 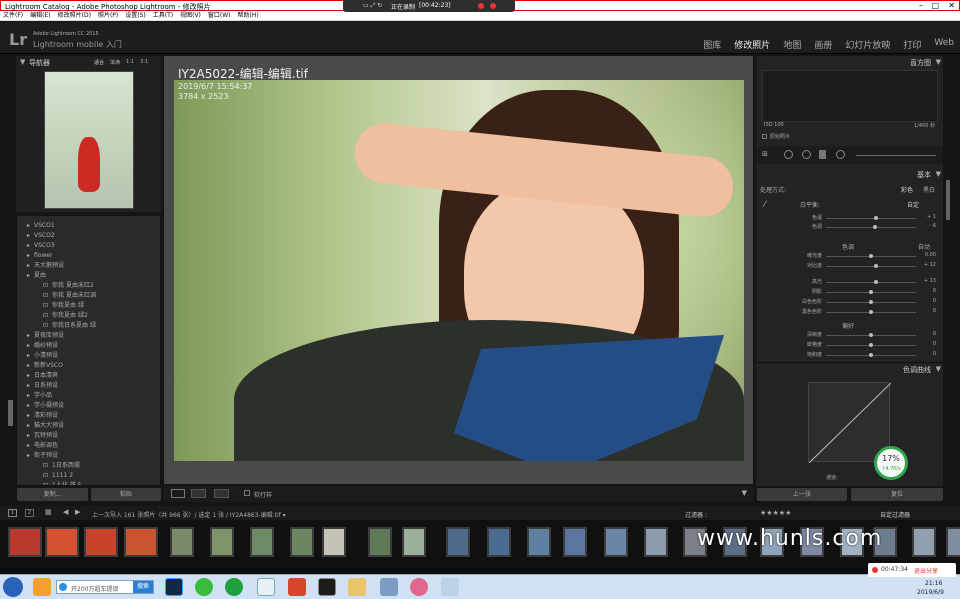 What do you see at coordinates (938, 369) in the screenshot?
I see `tone-curve-collapse-icon: ▼` at bounding box center [938, 369].